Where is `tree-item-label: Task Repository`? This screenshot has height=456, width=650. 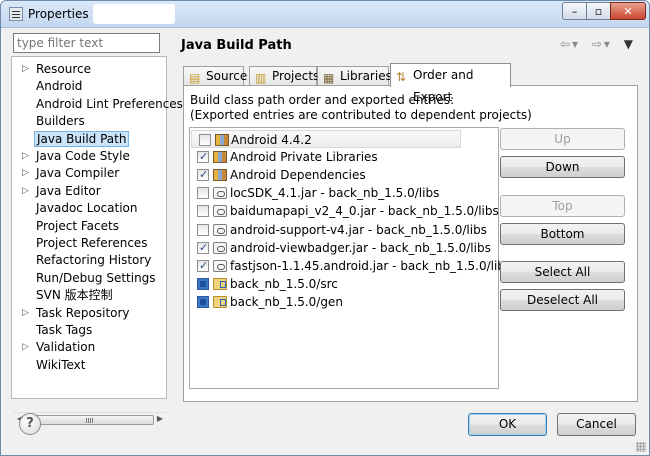 tree-item-label: Task Repository is located at coordinates (83, 312).